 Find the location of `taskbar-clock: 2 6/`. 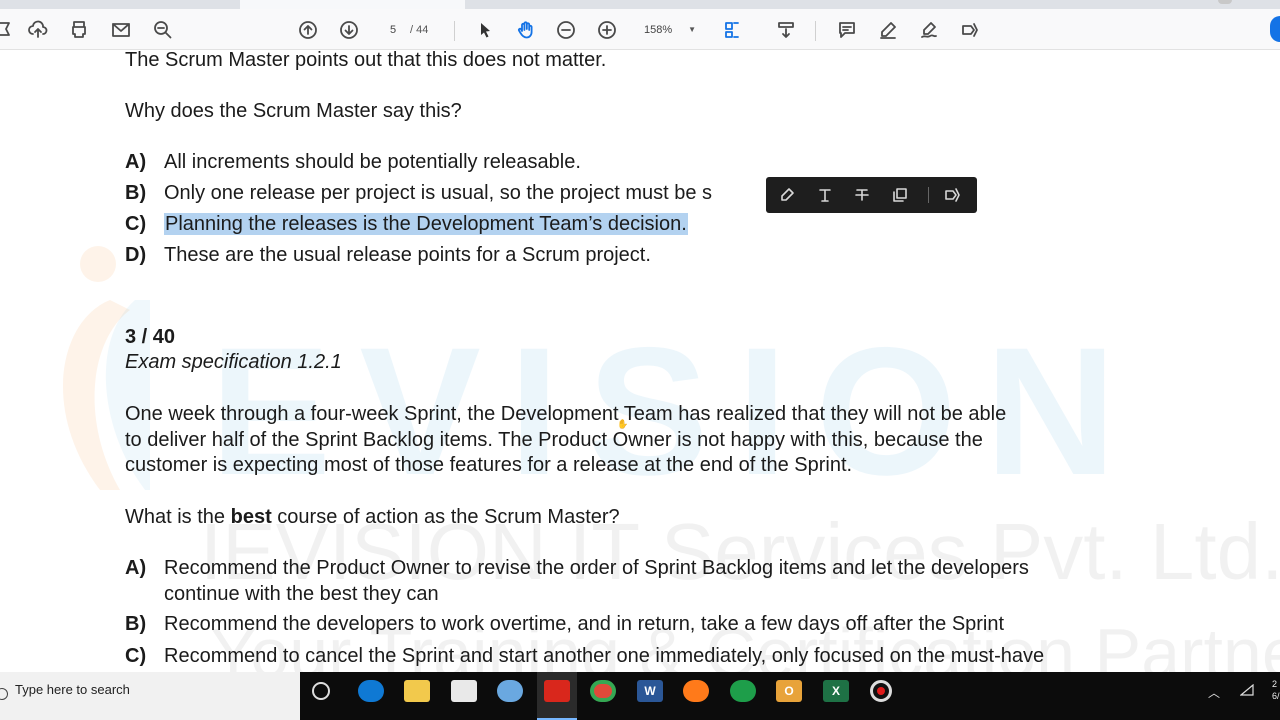

taskbar-clock: 2 6/ is located at coordinates (1276, 690).